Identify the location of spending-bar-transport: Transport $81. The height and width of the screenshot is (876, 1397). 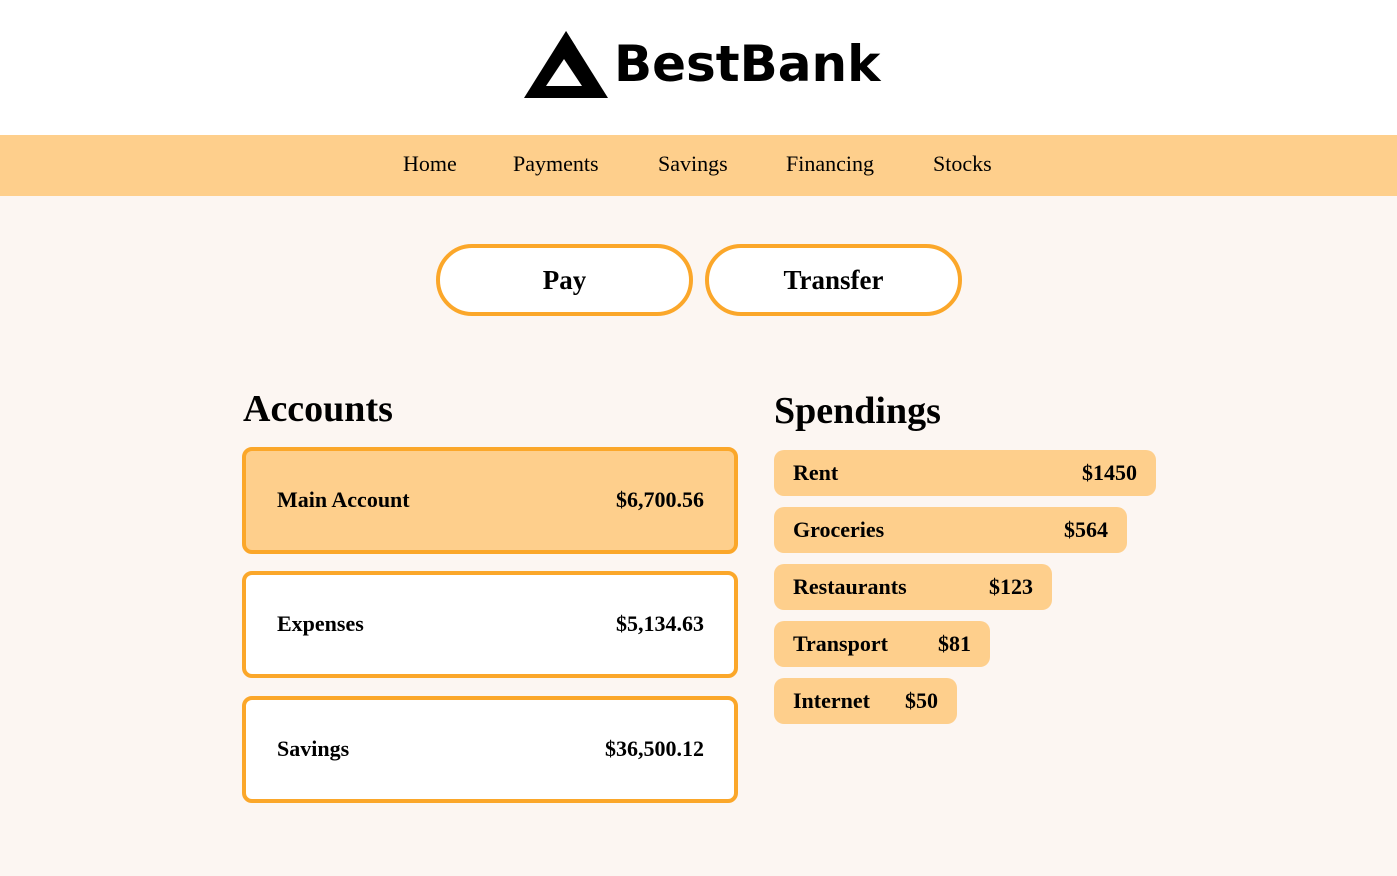
(882, 644).